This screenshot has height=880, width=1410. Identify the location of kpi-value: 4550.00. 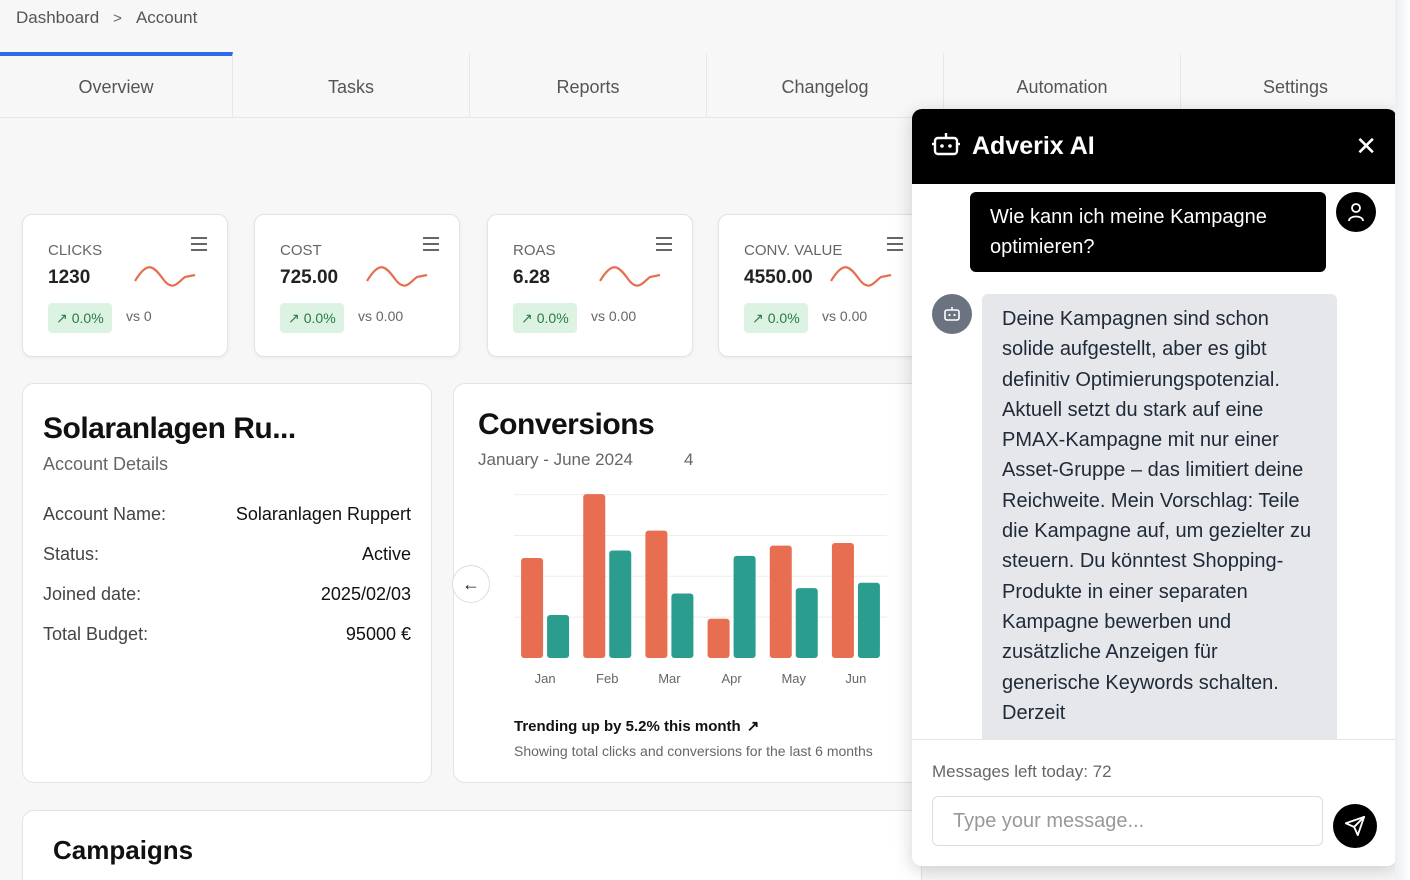
(778, 277).